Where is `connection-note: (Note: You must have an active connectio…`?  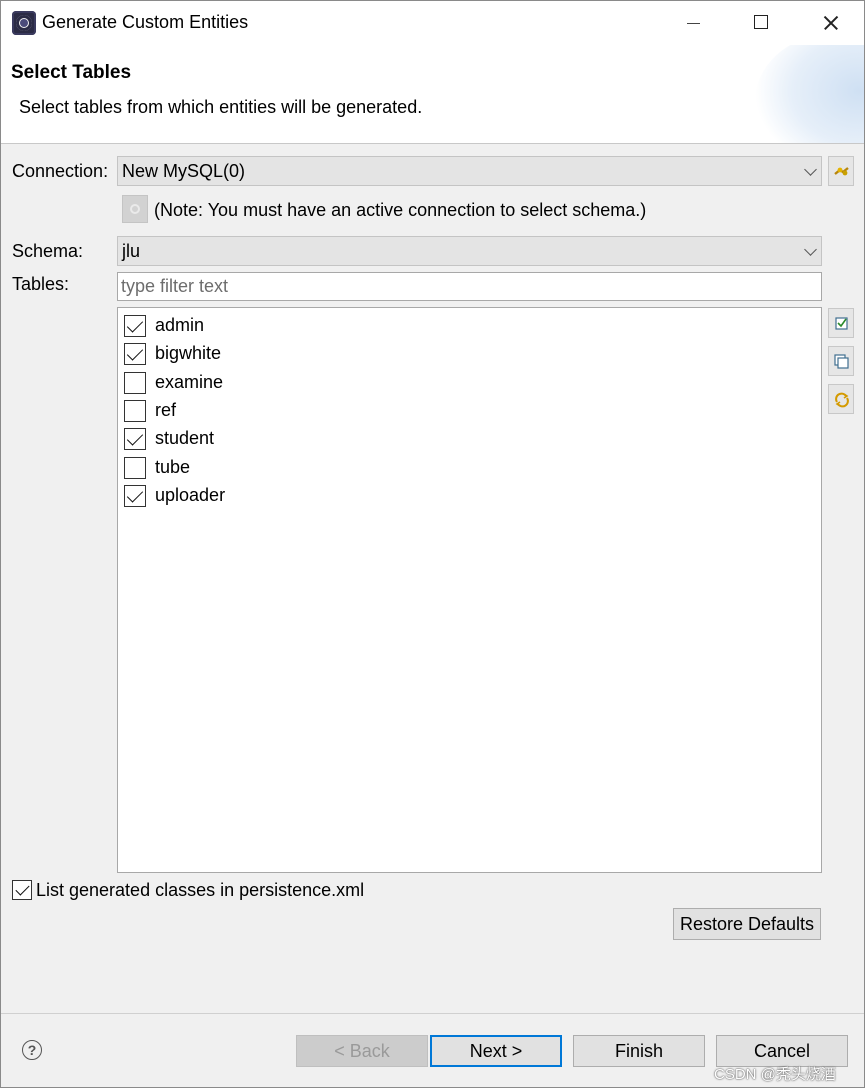 connection-note: (Note: You must have an active connectio… is located at coordinates (400, 210).